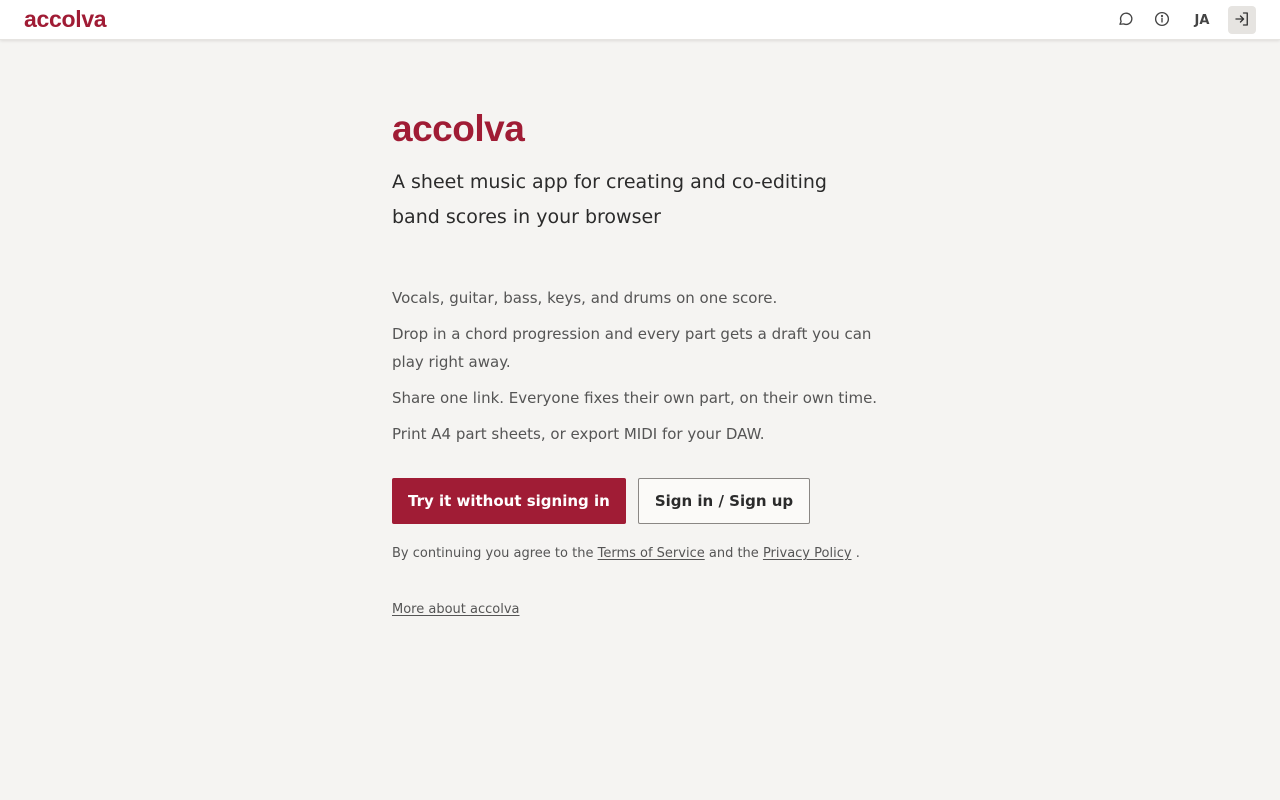 The height and width of the screenshot is (800, 1280). I want to click on signin-signup-button: Sign in / Sign up, so click(724, 501).